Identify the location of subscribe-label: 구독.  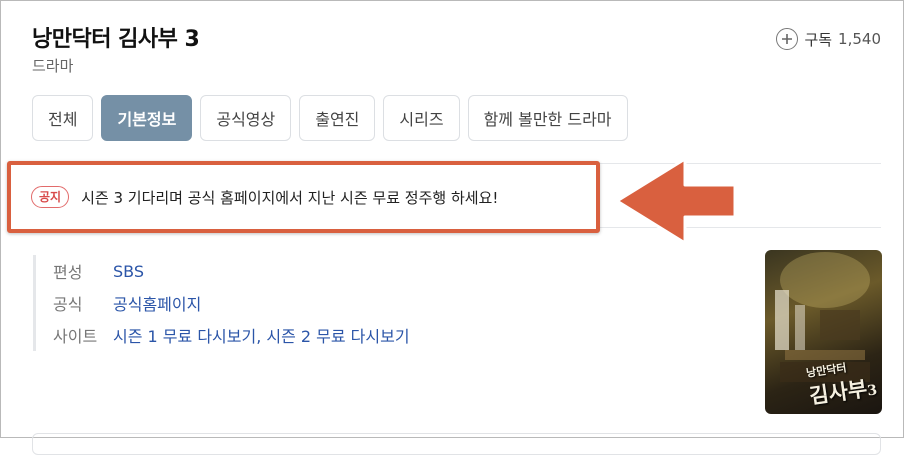
(818, 39).